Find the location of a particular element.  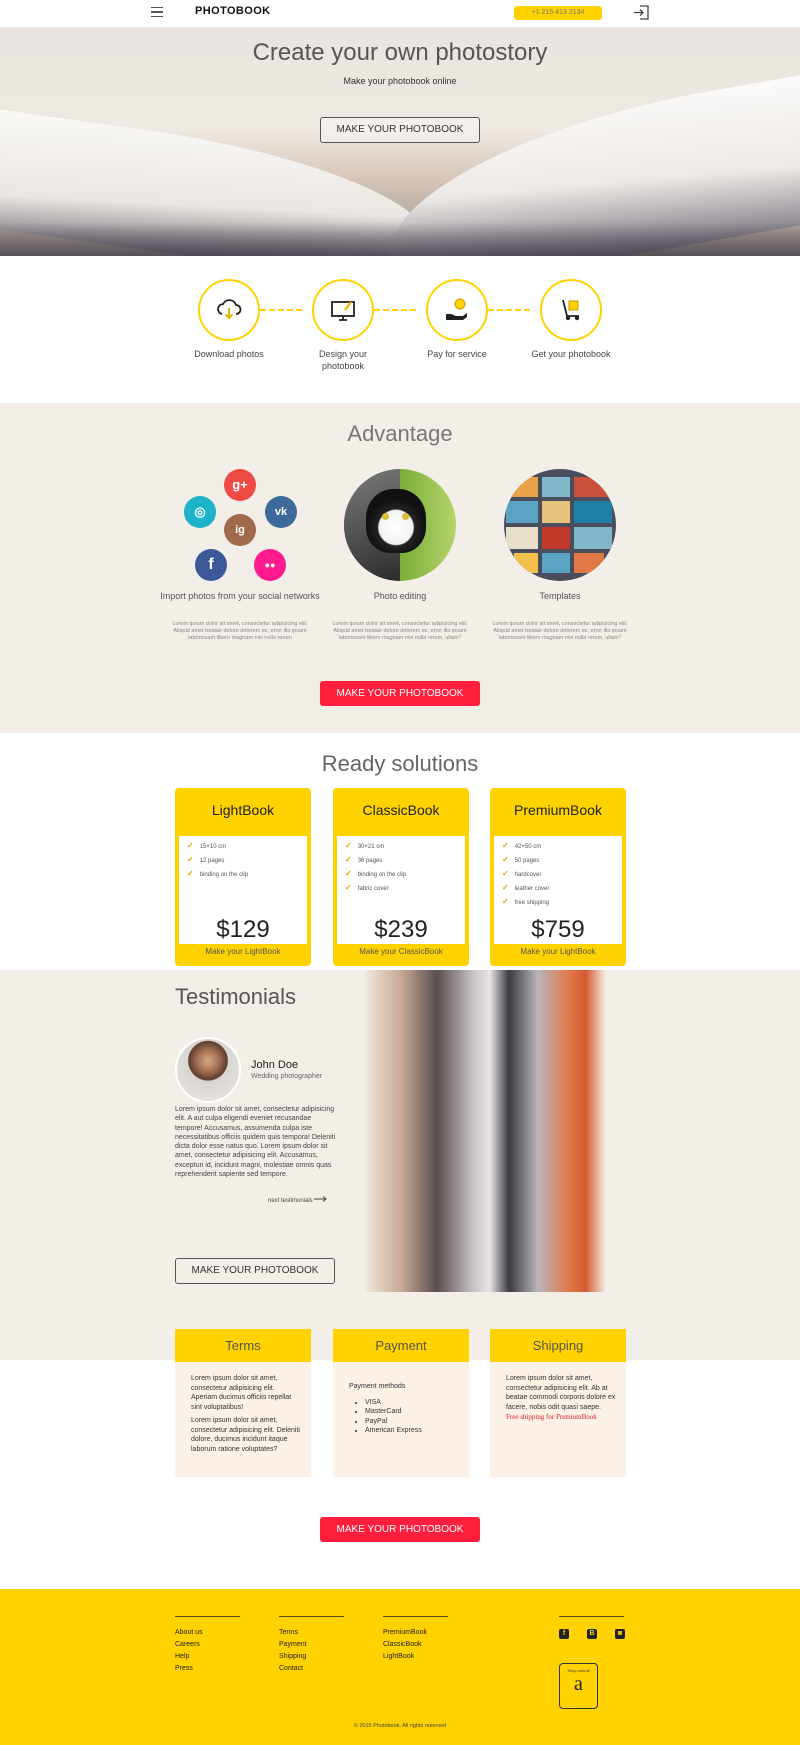

templates-collage-image is located at coordinates (560, 525).